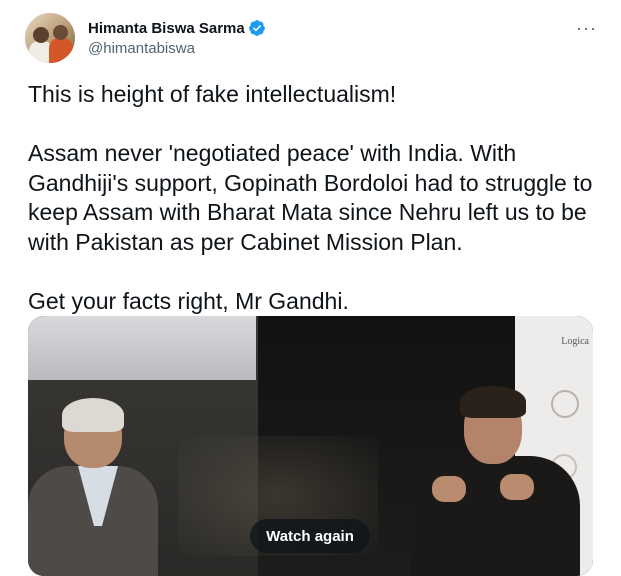 The height and width of the screenshot is (576, 621). What do you see at coordinates (495, 516) in the screenshot?
I see `video-person-right` at bounding box center [495, 516].